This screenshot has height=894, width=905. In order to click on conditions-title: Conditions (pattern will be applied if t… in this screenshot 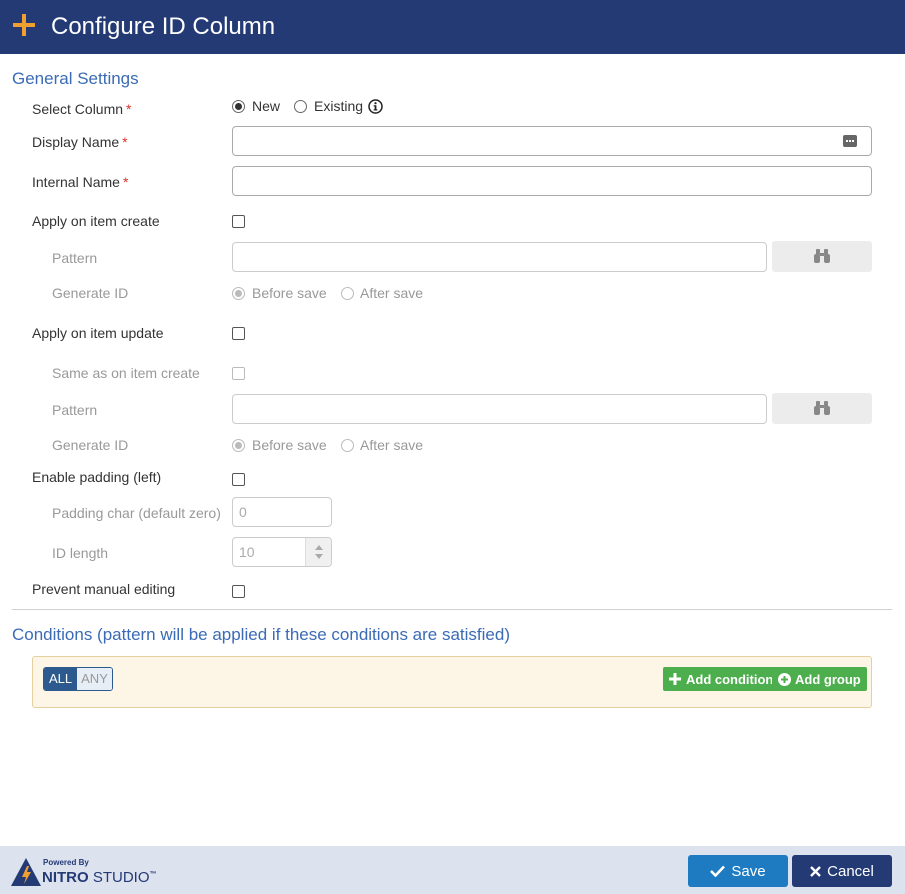, I will do `click(261, 634)`.